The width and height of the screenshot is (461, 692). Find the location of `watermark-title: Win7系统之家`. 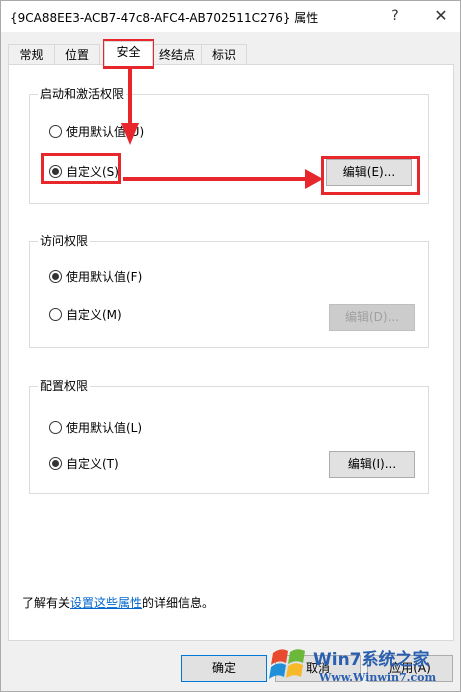

watermark-title: Win7系统之家 is located at coordinates (371, 660).